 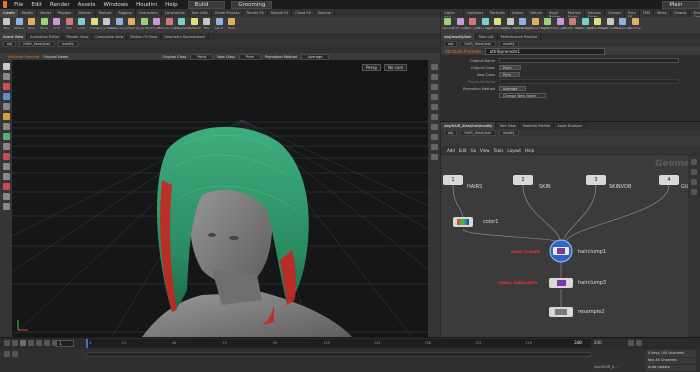 What do you see at coordinates (513, 88) in the screenshot?
I see `promotion-method-dropdown: Average` at bounding box center [513, 88].